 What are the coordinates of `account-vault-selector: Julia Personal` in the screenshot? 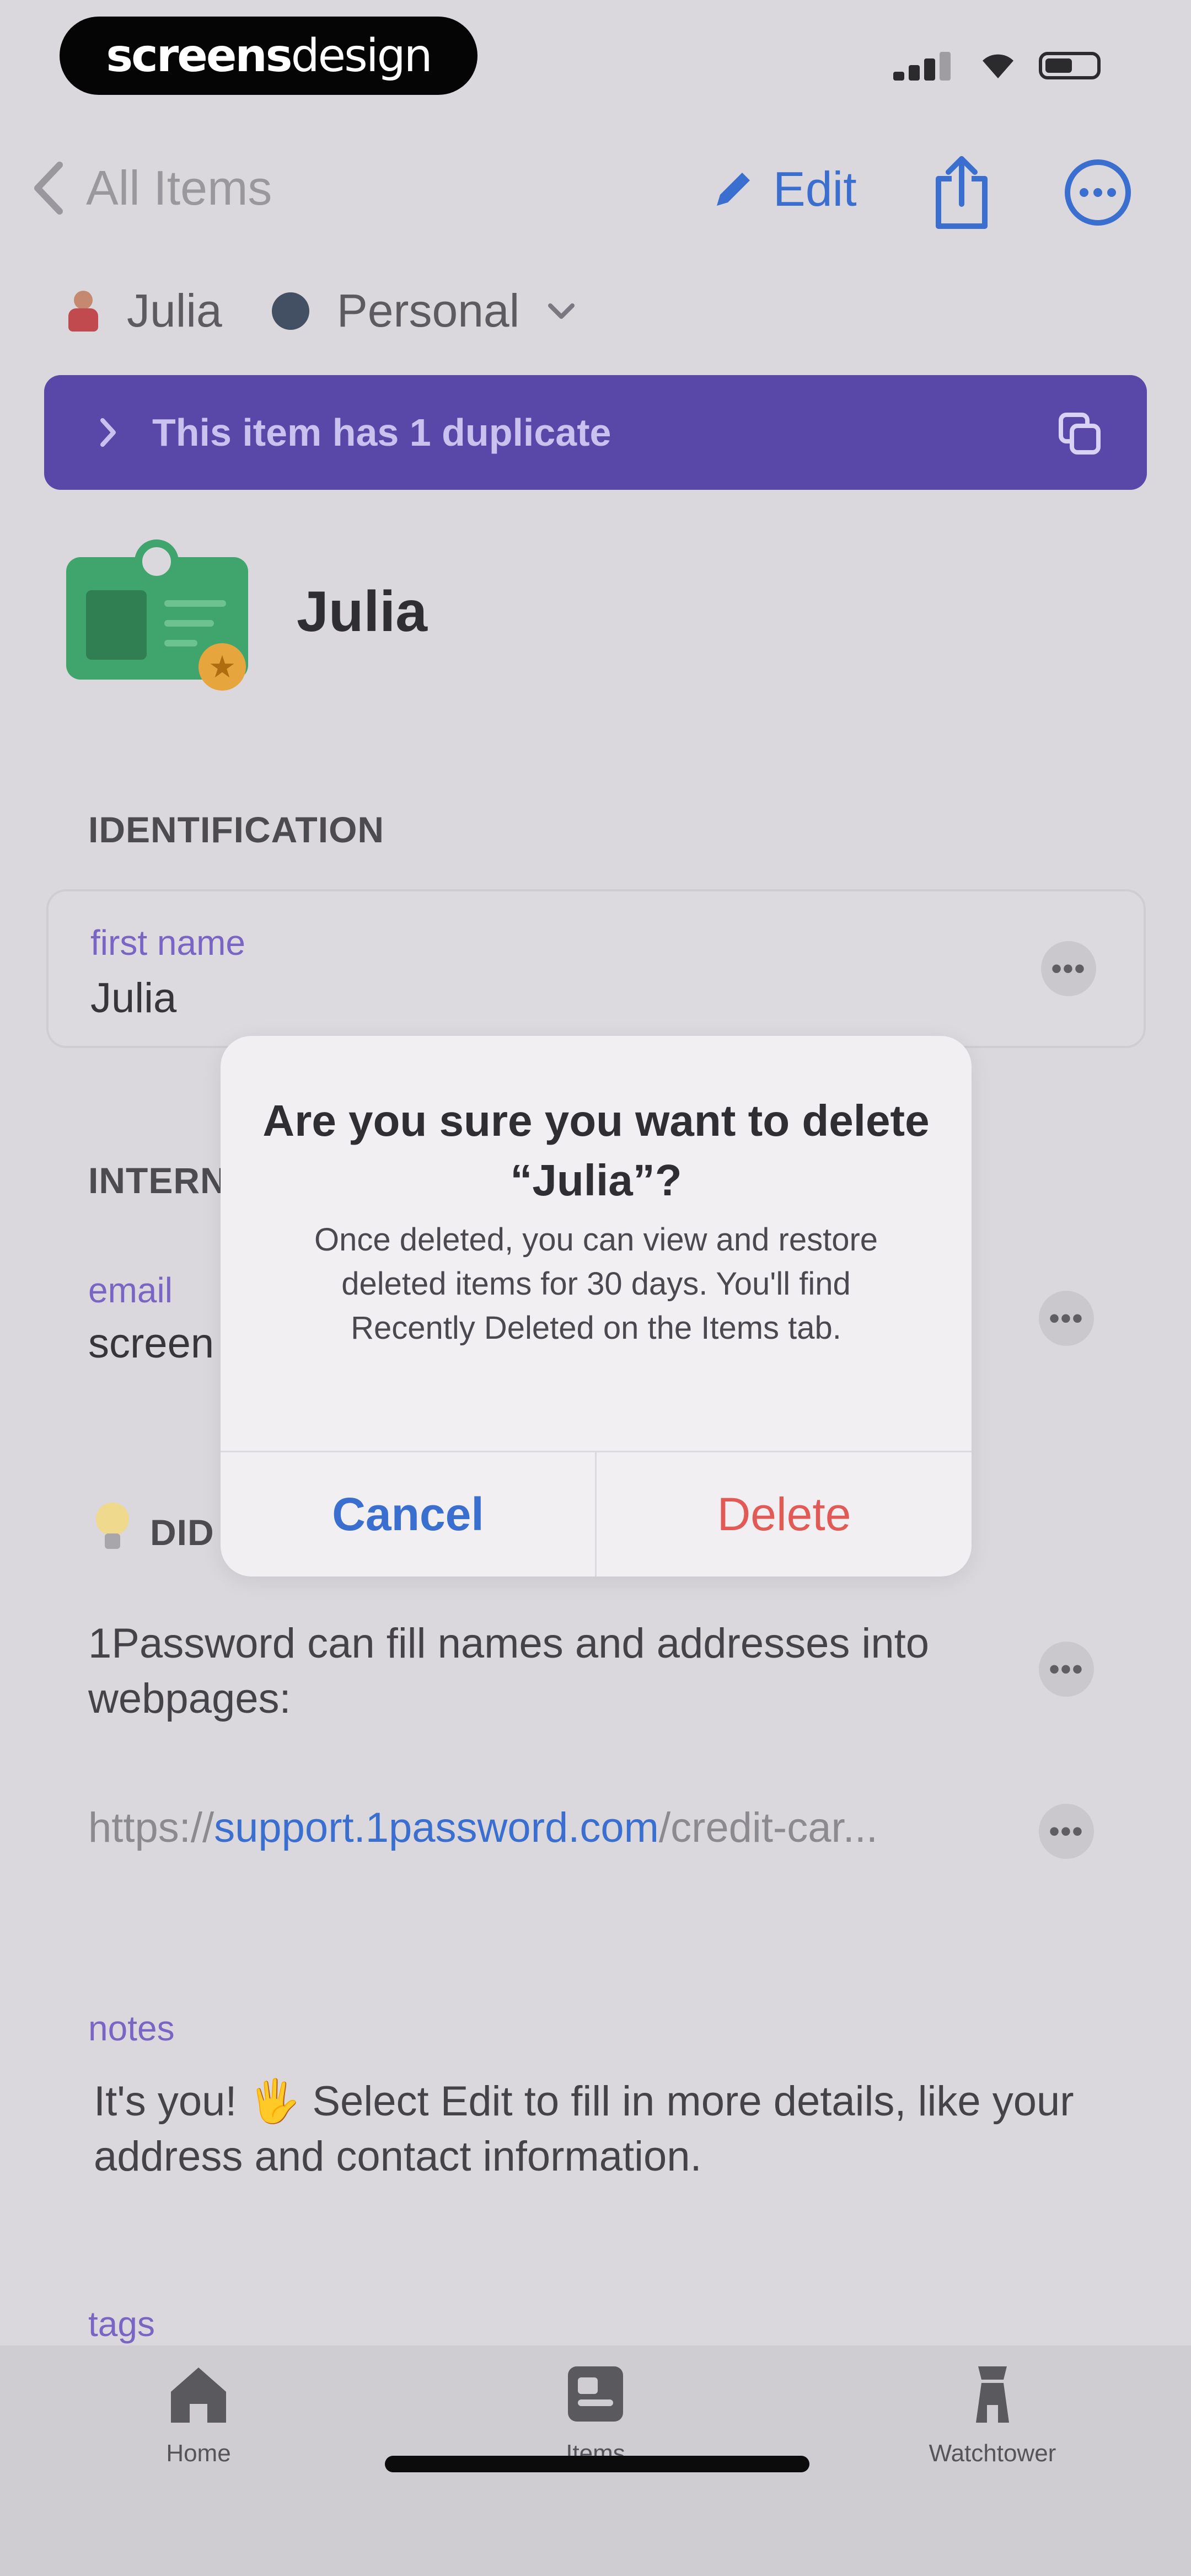 It's located at (321, 311).